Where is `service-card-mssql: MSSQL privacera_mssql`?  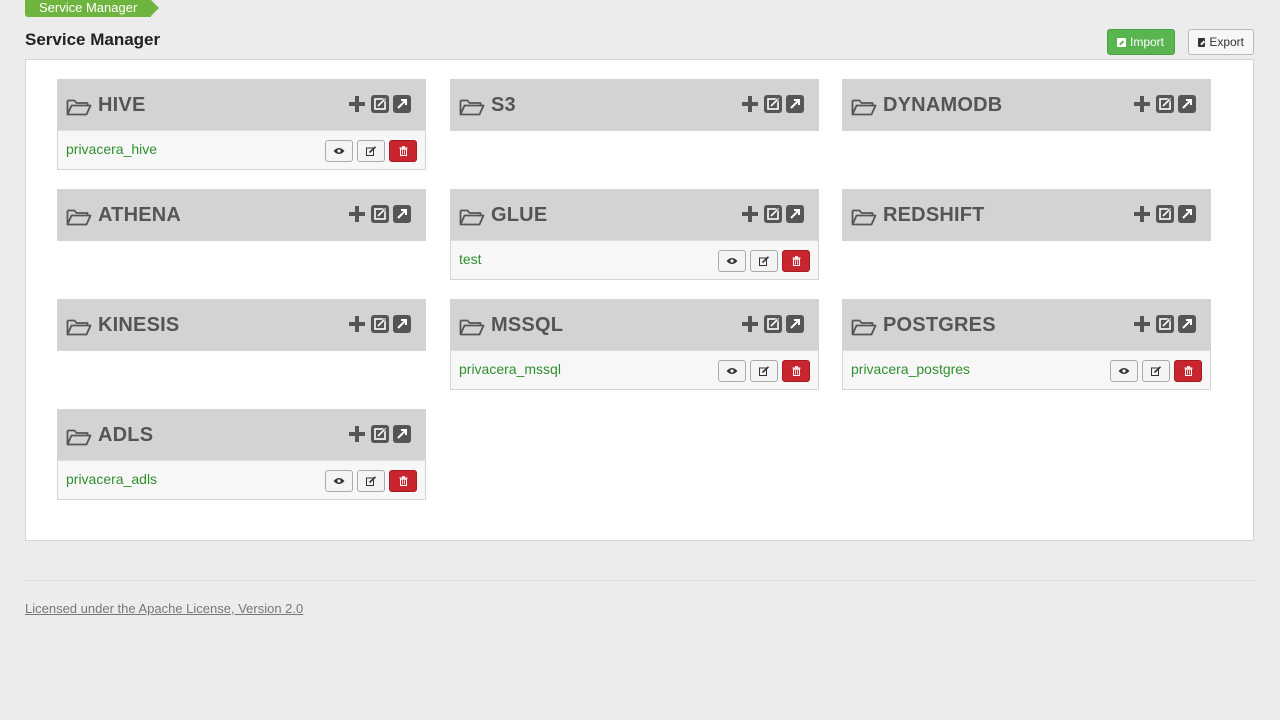 service-card-mssql: MSSQL privacera_mssql is located at coordinates (634, 344).